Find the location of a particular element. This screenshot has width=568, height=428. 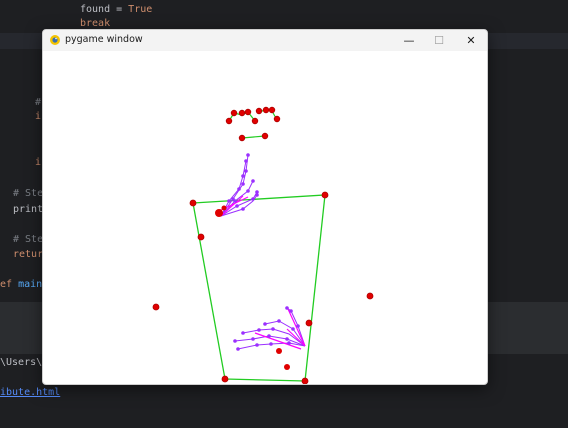

window-titlebar: pygame window — ☐ ✕ is located at coordinates (265, 40).